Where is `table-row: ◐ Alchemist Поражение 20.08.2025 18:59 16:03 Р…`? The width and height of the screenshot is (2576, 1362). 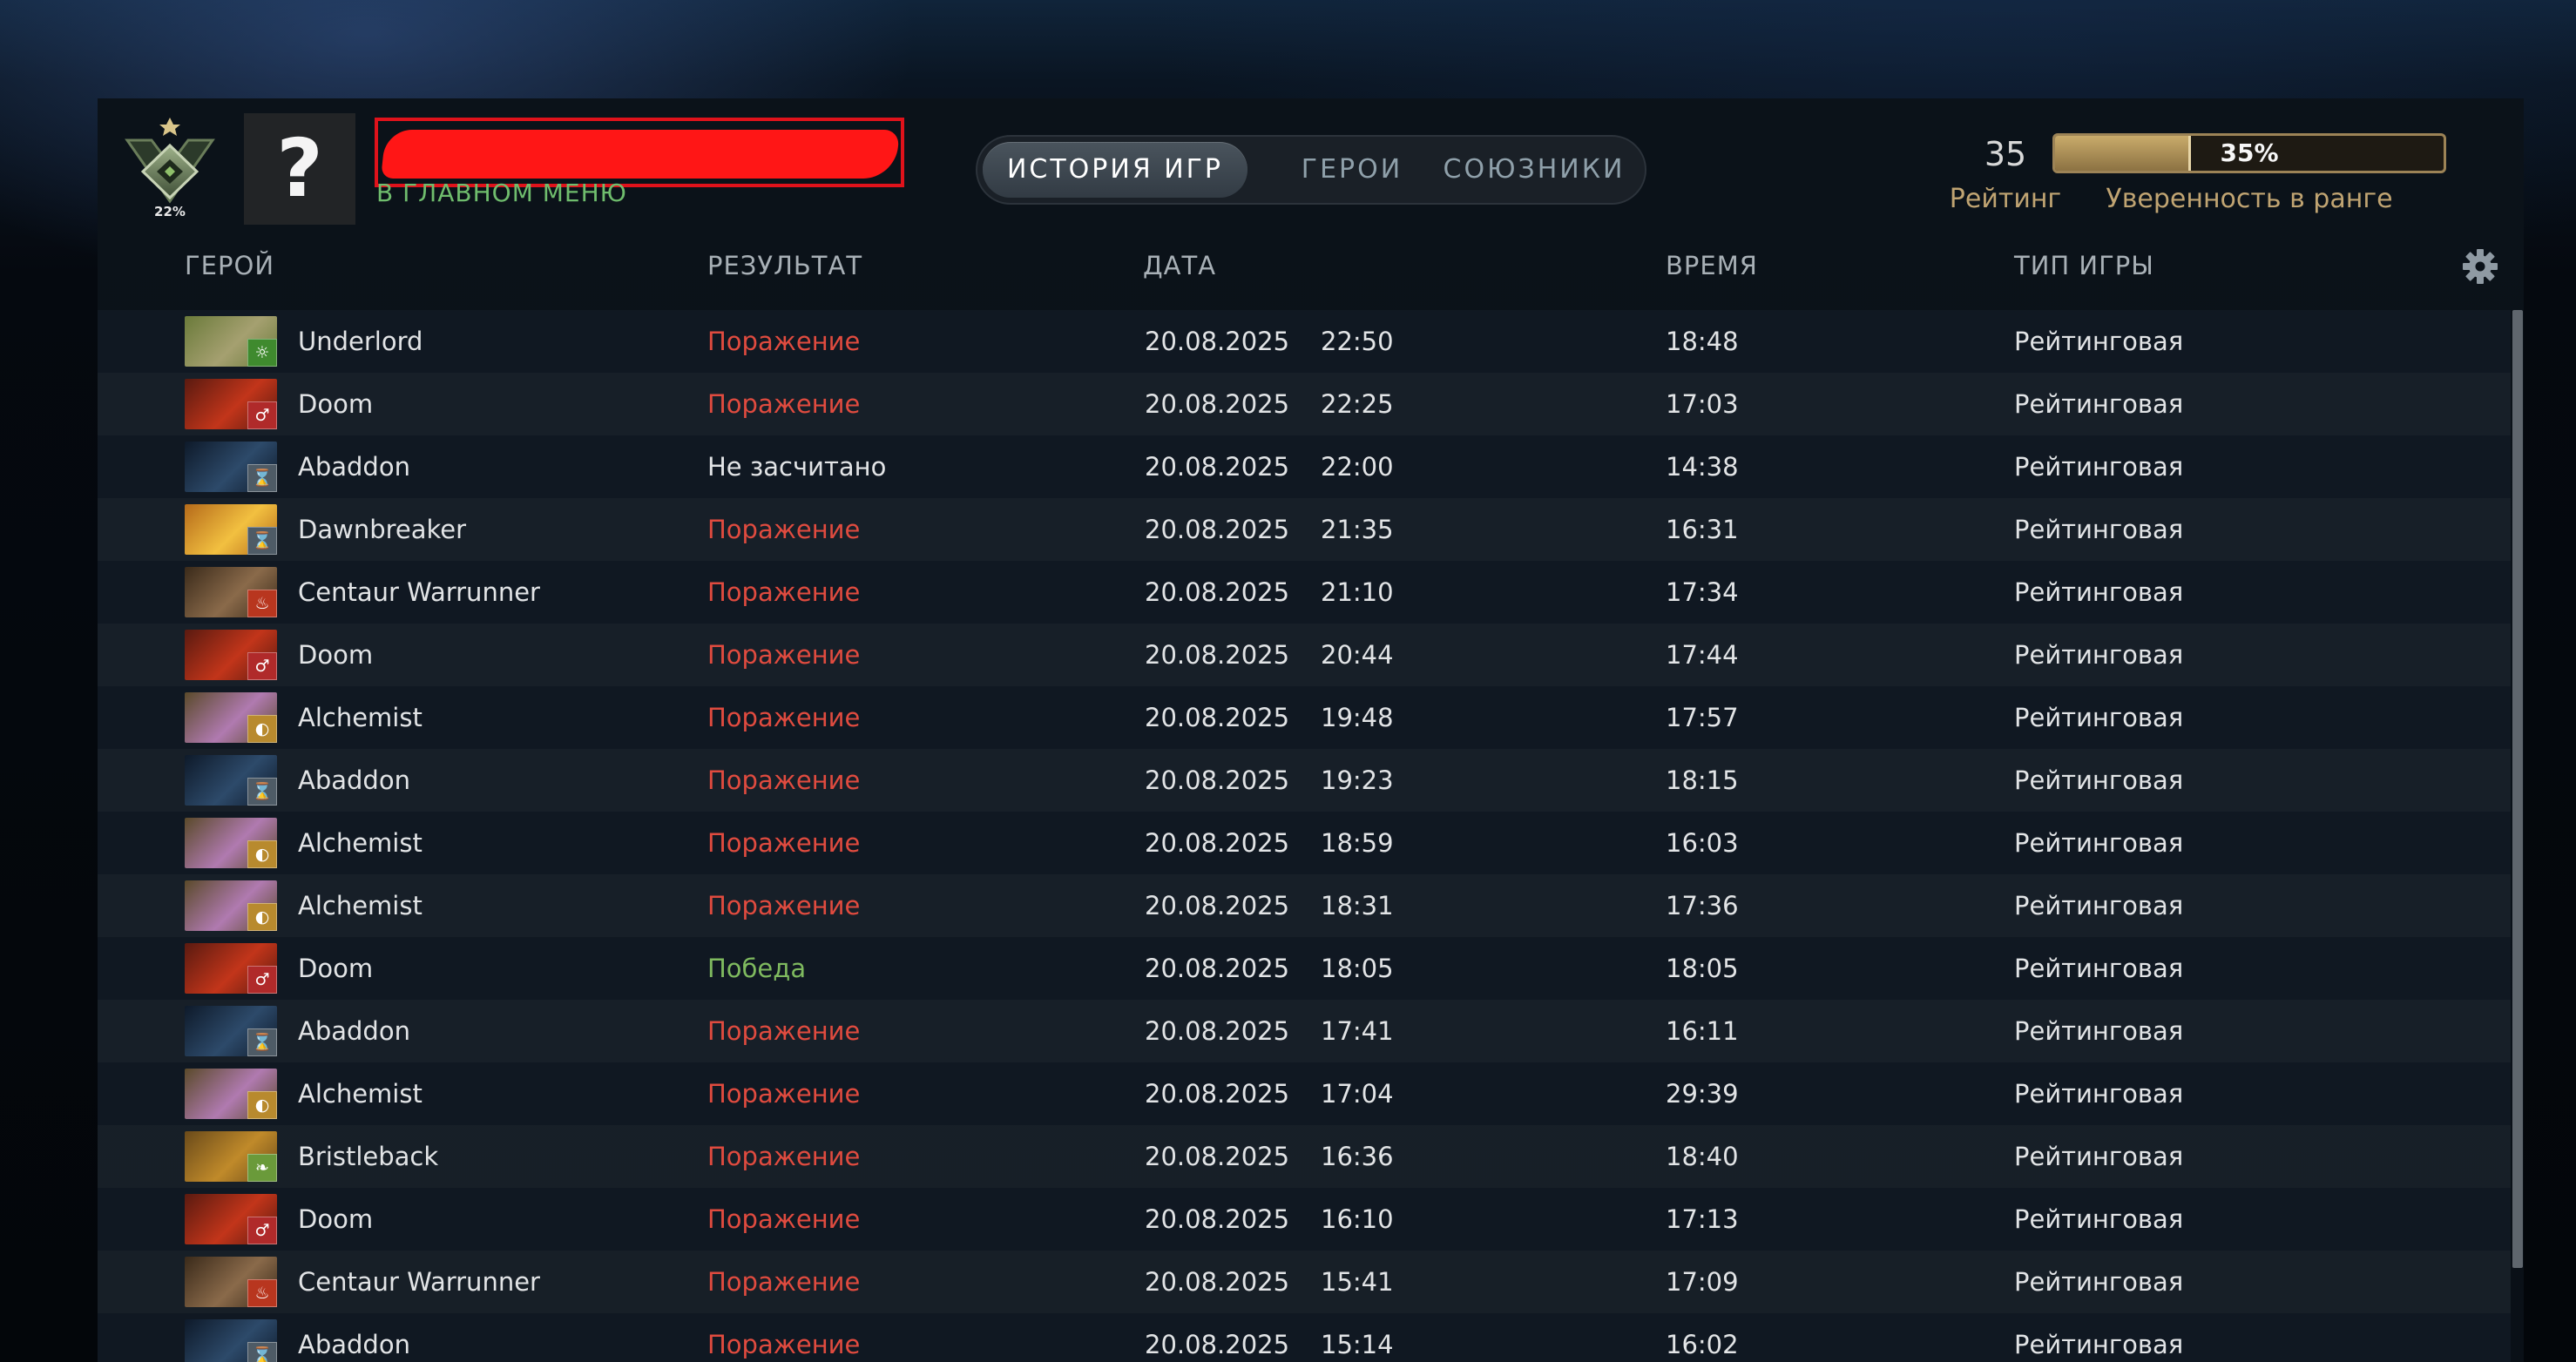
table-row: ◐ Alchemist Поражение 20.08.2025 18:59 16:03 Р… is located at coordinates (1304, 843).